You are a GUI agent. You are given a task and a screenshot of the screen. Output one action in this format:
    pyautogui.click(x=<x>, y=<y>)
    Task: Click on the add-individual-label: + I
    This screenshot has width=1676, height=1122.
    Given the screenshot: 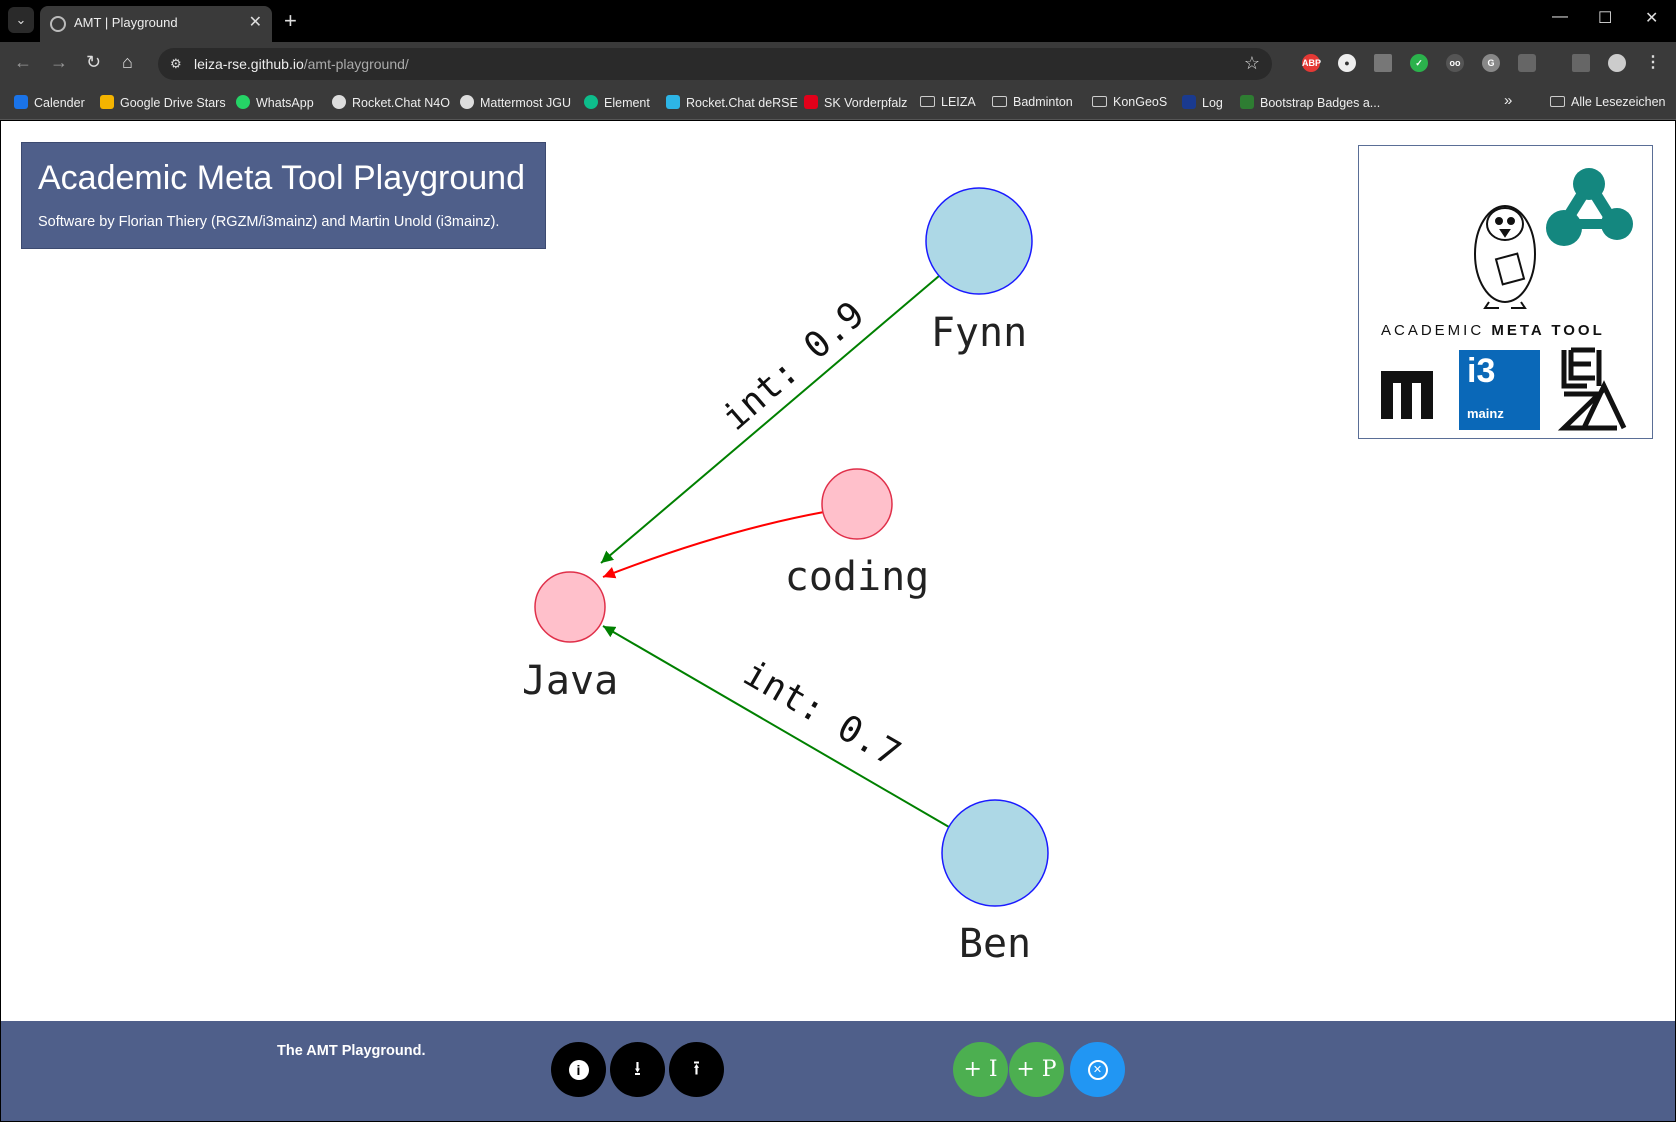 What is the action you would take?
    pyautogui.click(x=980, y=1069)
    